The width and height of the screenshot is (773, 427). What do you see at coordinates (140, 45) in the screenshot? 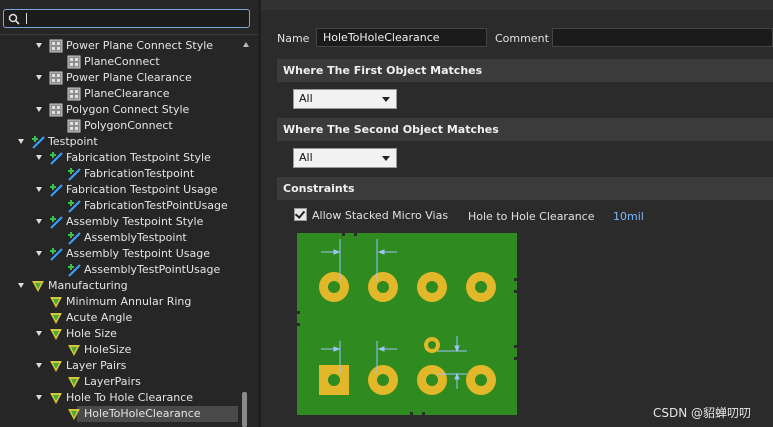
I see `tree-item-label: Power Plane Connect Style` at bounding box center [140, 45].